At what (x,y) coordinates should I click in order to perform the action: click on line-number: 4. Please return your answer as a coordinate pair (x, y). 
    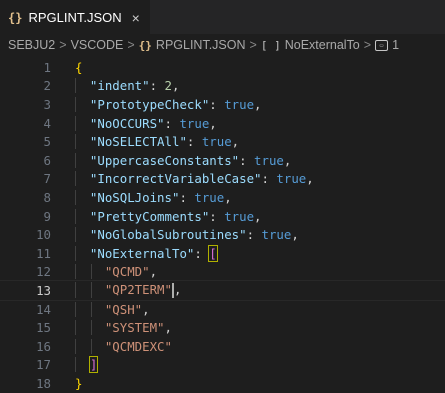
    Looking at the image, I should click on (47, 123).